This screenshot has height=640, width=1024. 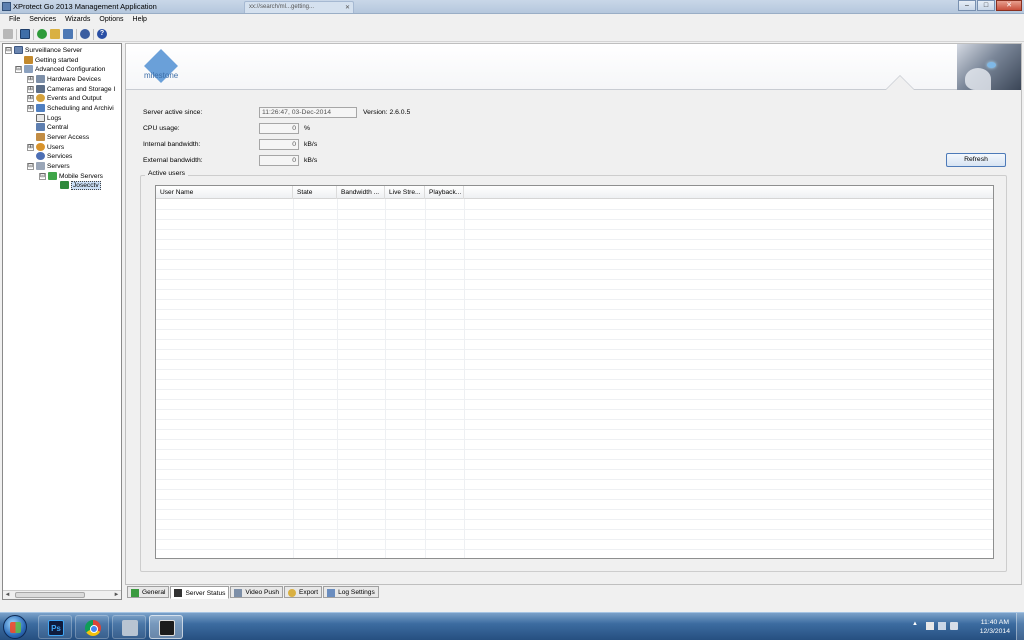 What do you see at coordinates (58, 137) in the screenshot?
I see `tree-item-server-access: Server Access` at bounding box center [58, 137].